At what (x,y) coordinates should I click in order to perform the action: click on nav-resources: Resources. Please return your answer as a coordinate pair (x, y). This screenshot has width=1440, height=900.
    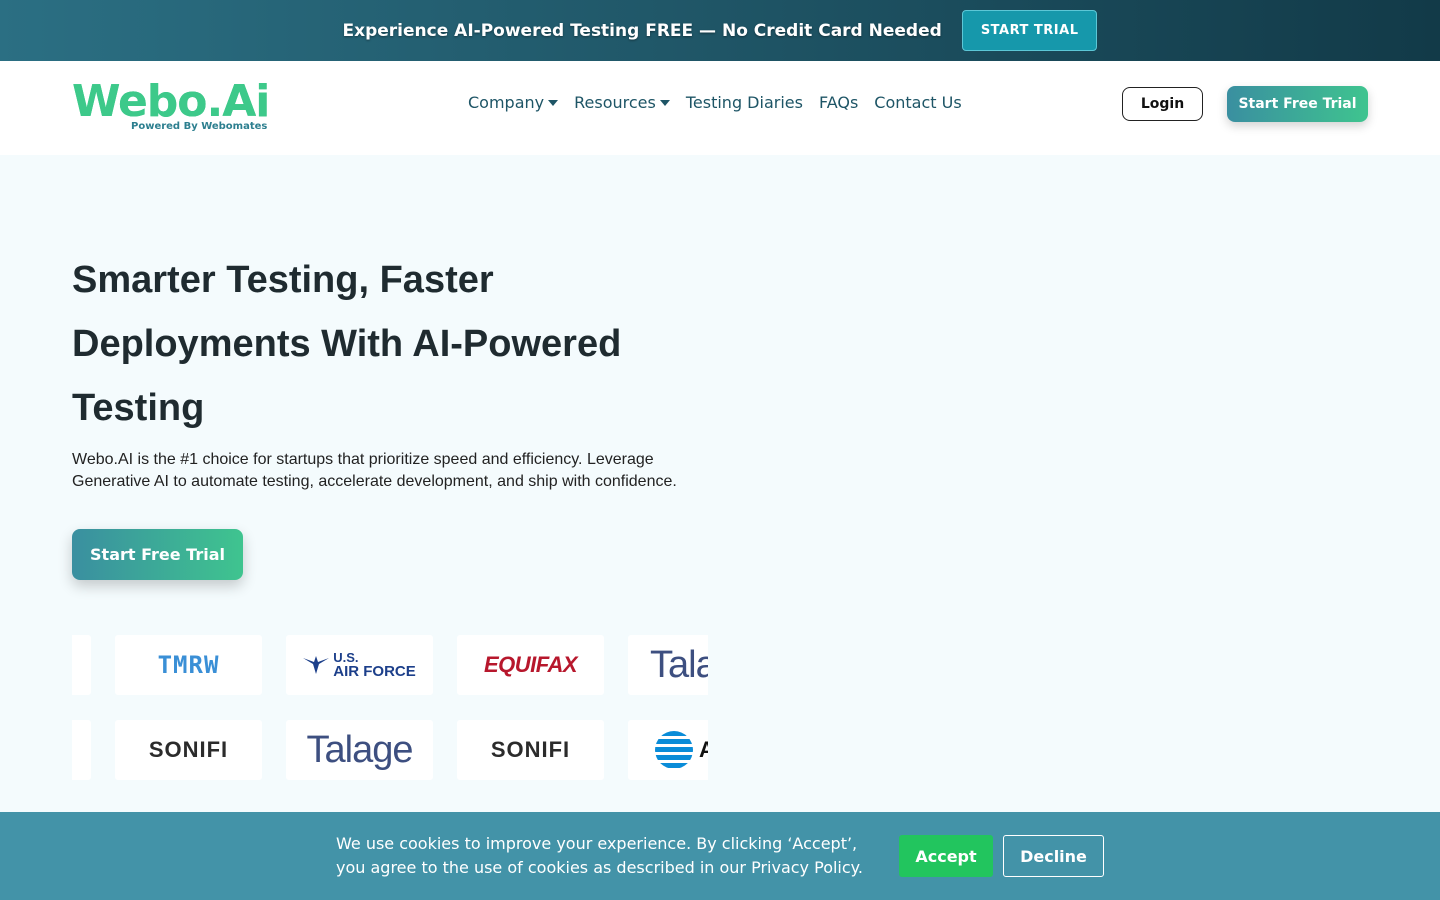
    Looking at the image, I should click on (622, 102).